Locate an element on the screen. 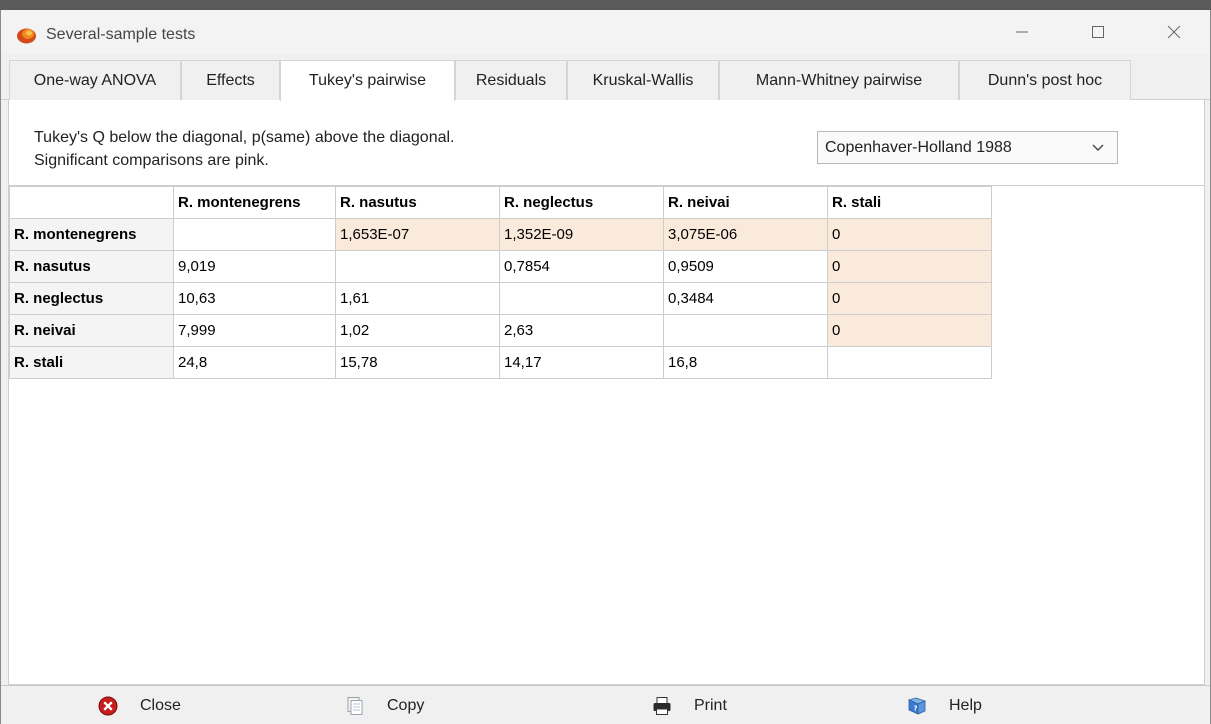  close-button-label: Close is located at coordinates (160, 705).